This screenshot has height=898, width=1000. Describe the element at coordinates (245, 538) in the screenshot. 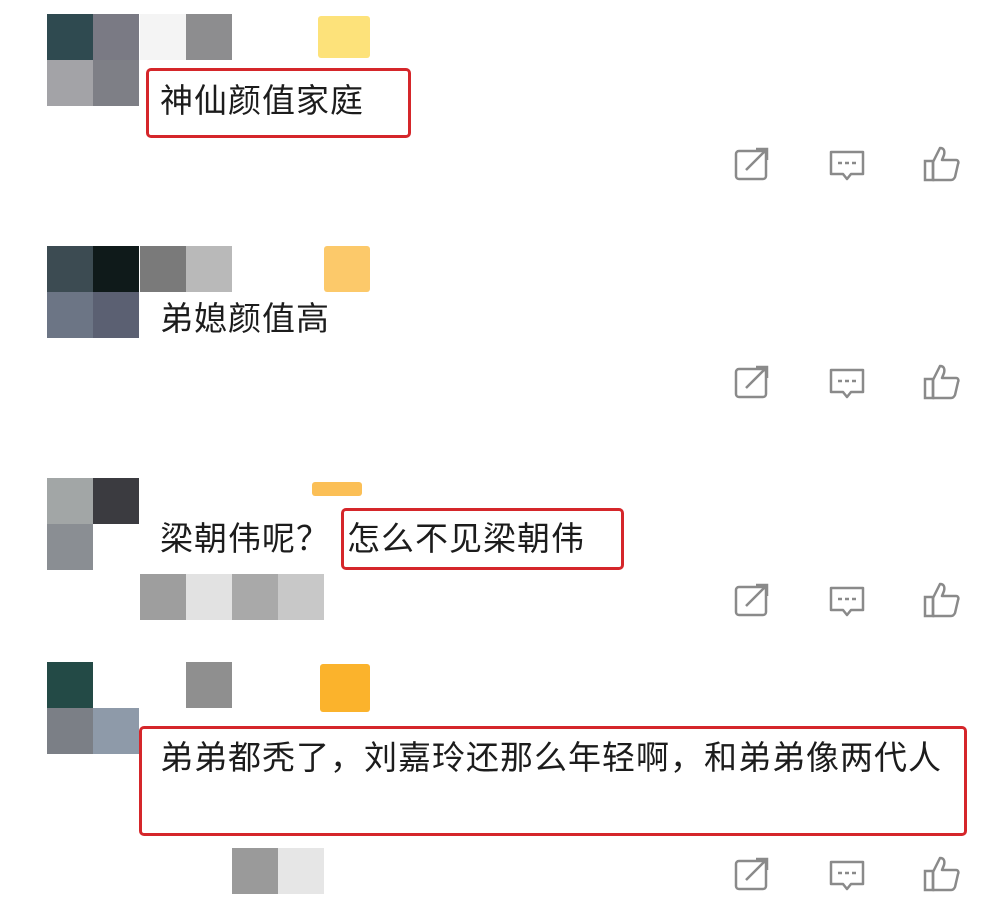

I see `comment-text: 梁朝伟呢？` at that location.